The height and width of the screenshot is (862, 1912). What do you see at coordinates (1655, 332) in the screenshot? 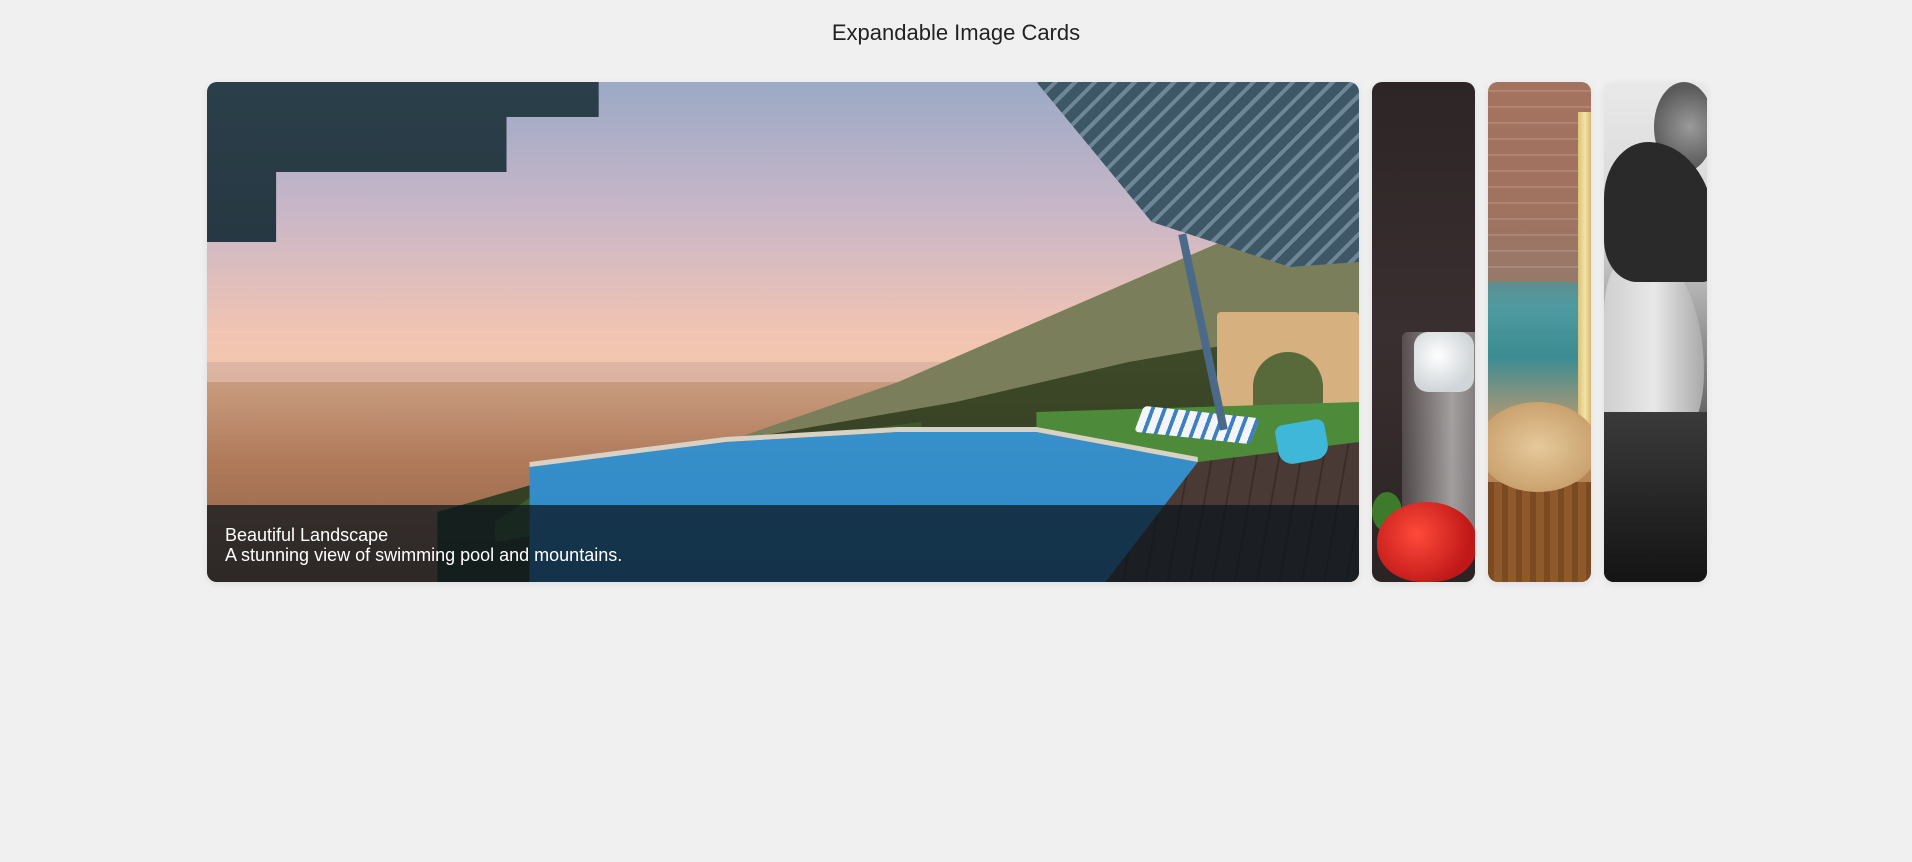
I see `image-card-portrait` at bounding box center [1655, 332].